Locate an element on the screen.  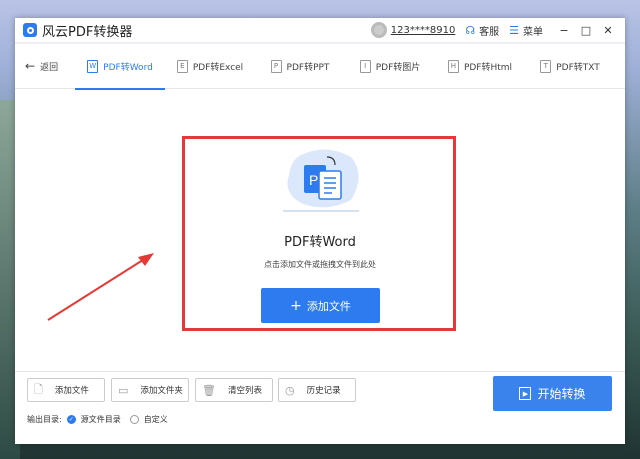
tab-label: PDF转Excel is located at coordinates (218, 67).